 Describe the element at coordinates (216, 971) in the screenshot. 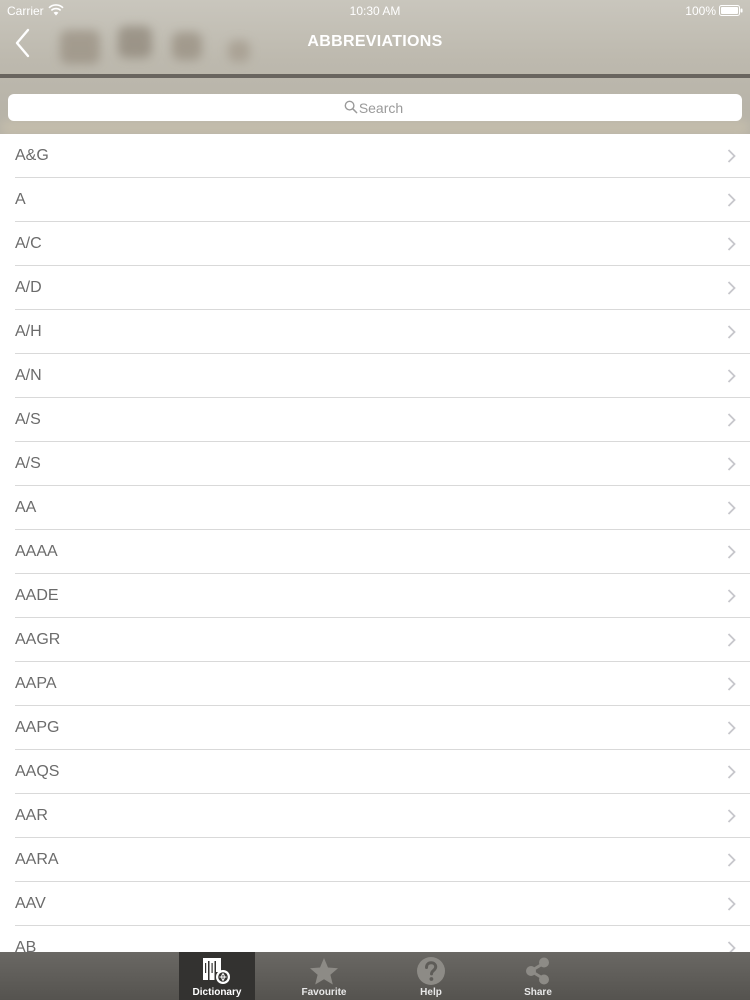

I see `dictionary-icon` at that location.